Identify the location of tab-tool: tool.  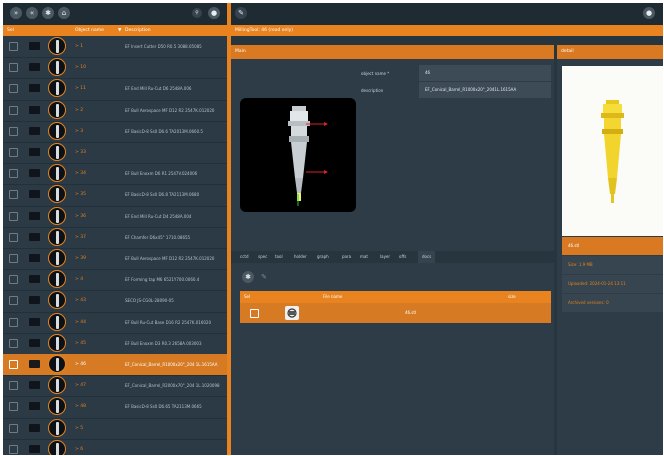
(279, 257).